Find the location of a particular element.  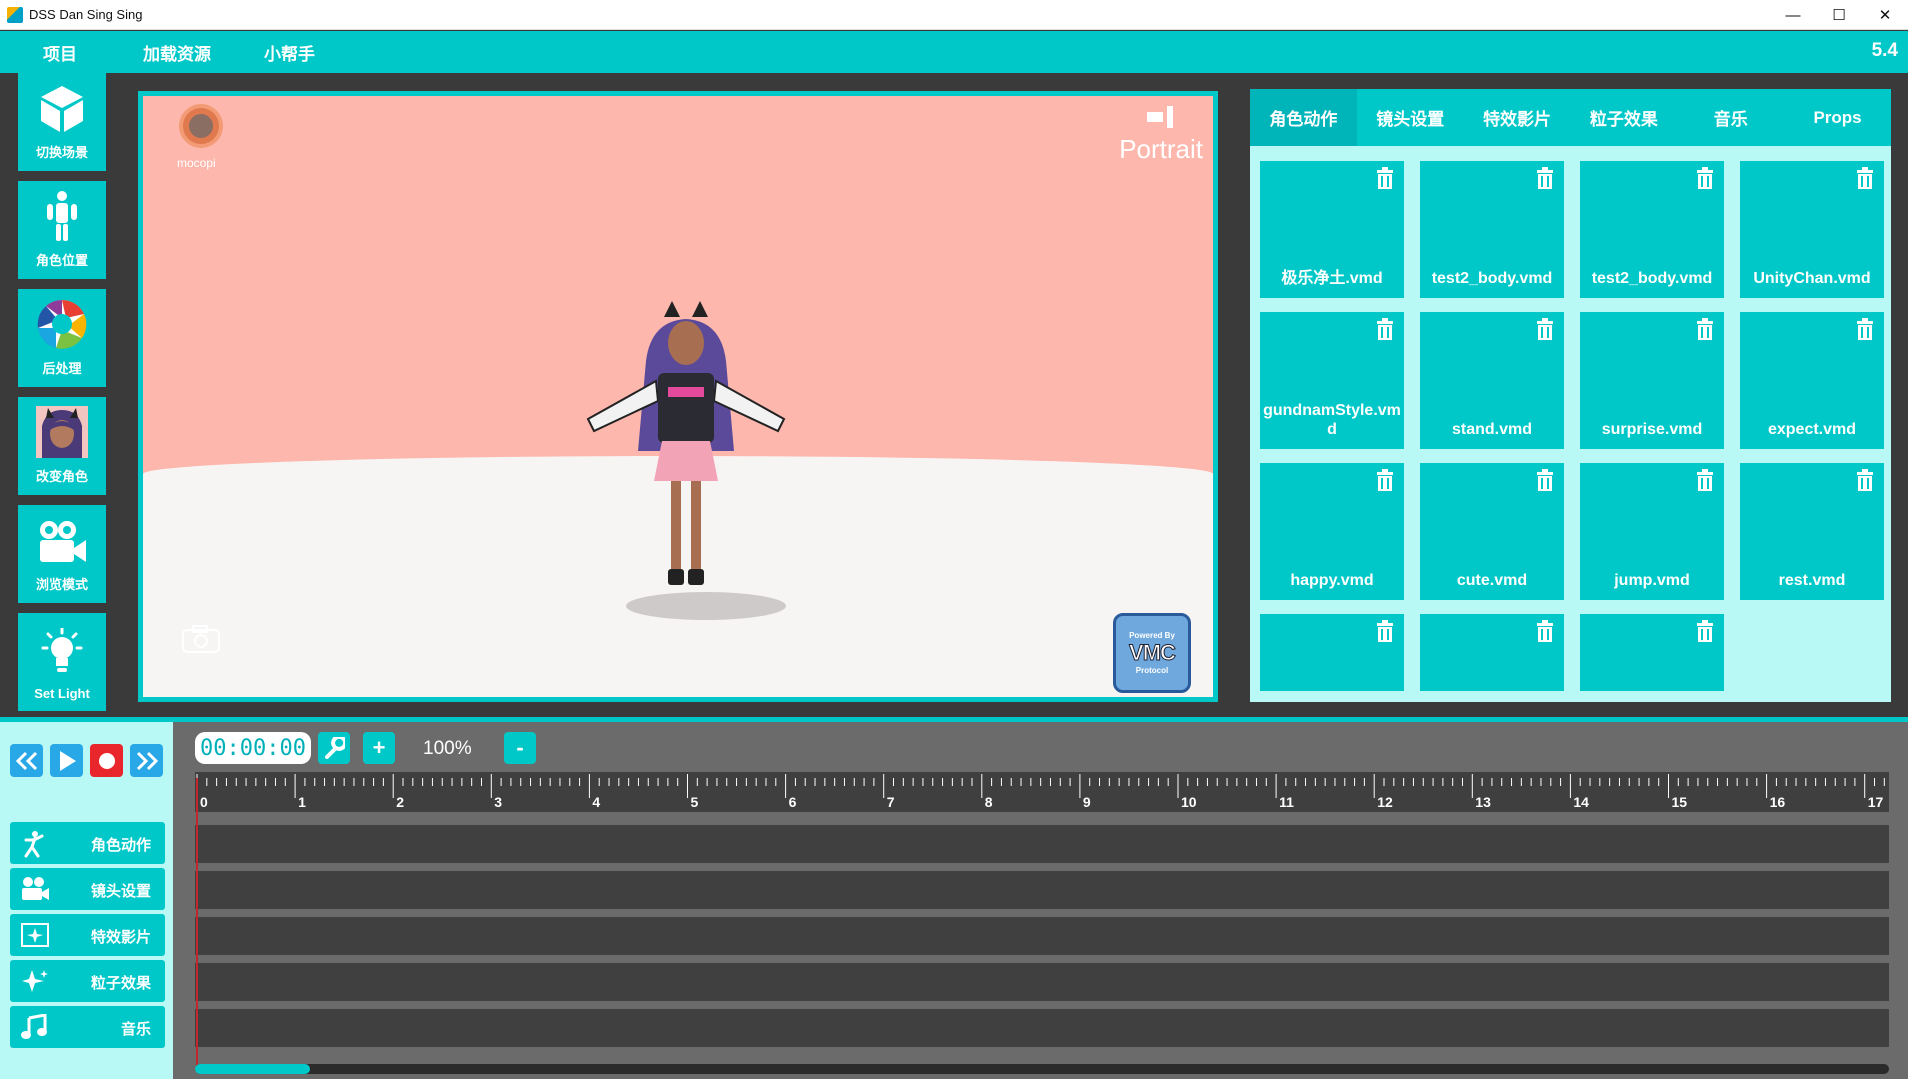

zoom-out-button: - is located at coordinates (520, 748).